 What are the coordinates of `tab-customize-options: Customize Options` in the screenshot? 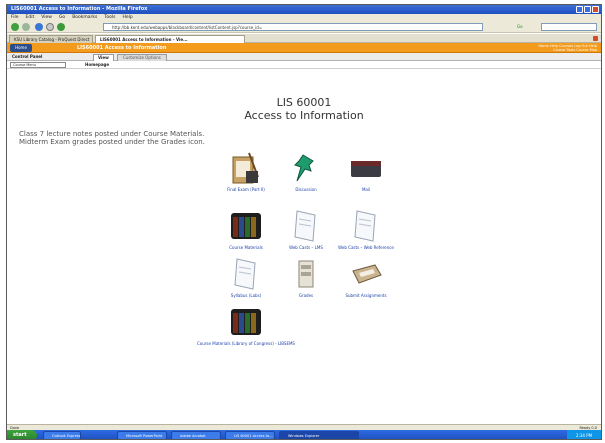 It's located at (142, 57).